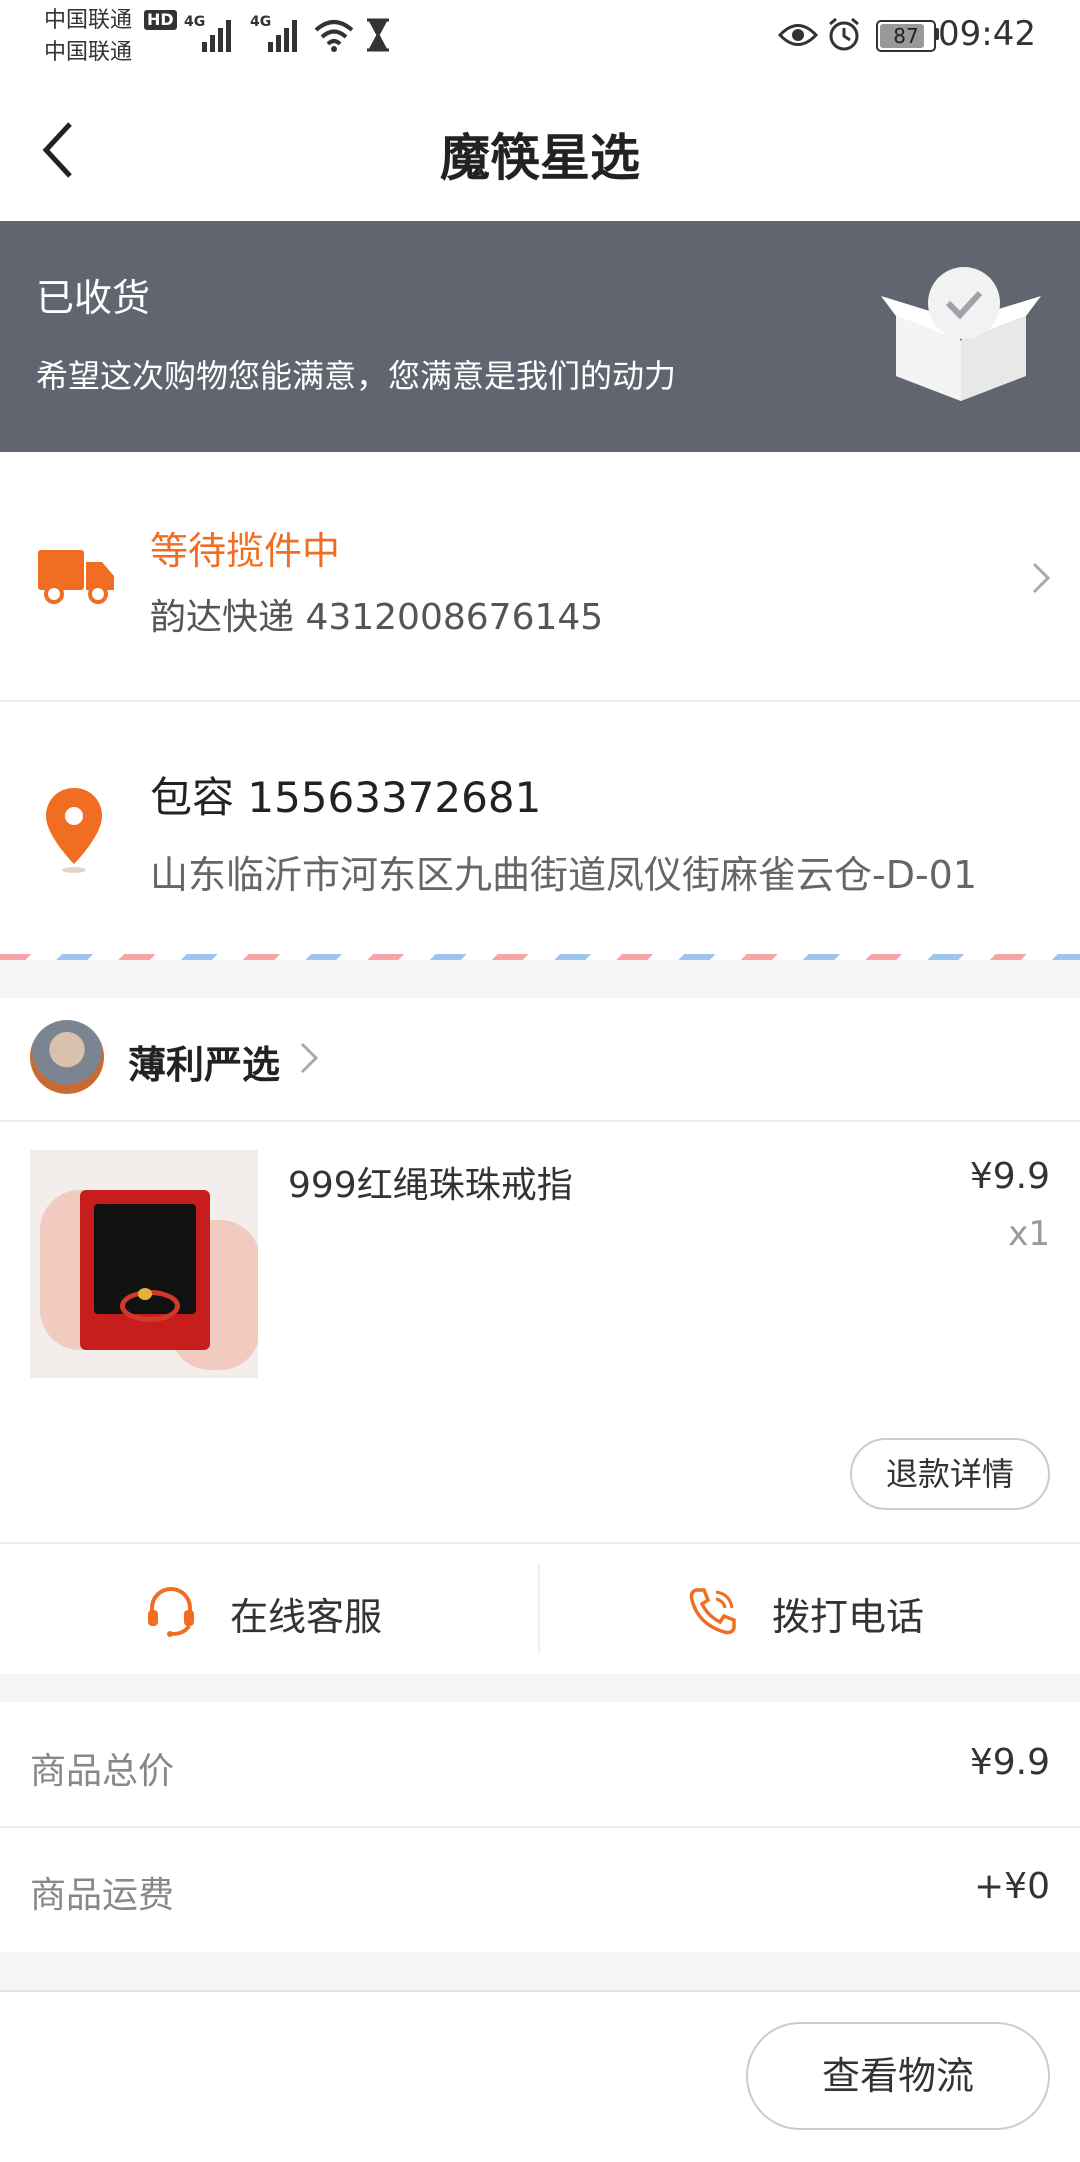 The height and width of the screenshot is (2162, 1080). Describe the element at coordinates (144, 1264) in the screenshot. I see `product-image` at that location.